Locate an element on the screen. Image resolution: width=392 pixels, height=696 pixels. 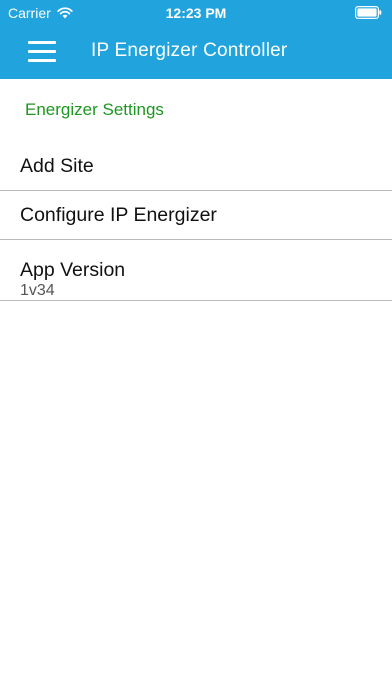
status-bar: Carrier 12:23 PM is located at coordinates (196, 13).